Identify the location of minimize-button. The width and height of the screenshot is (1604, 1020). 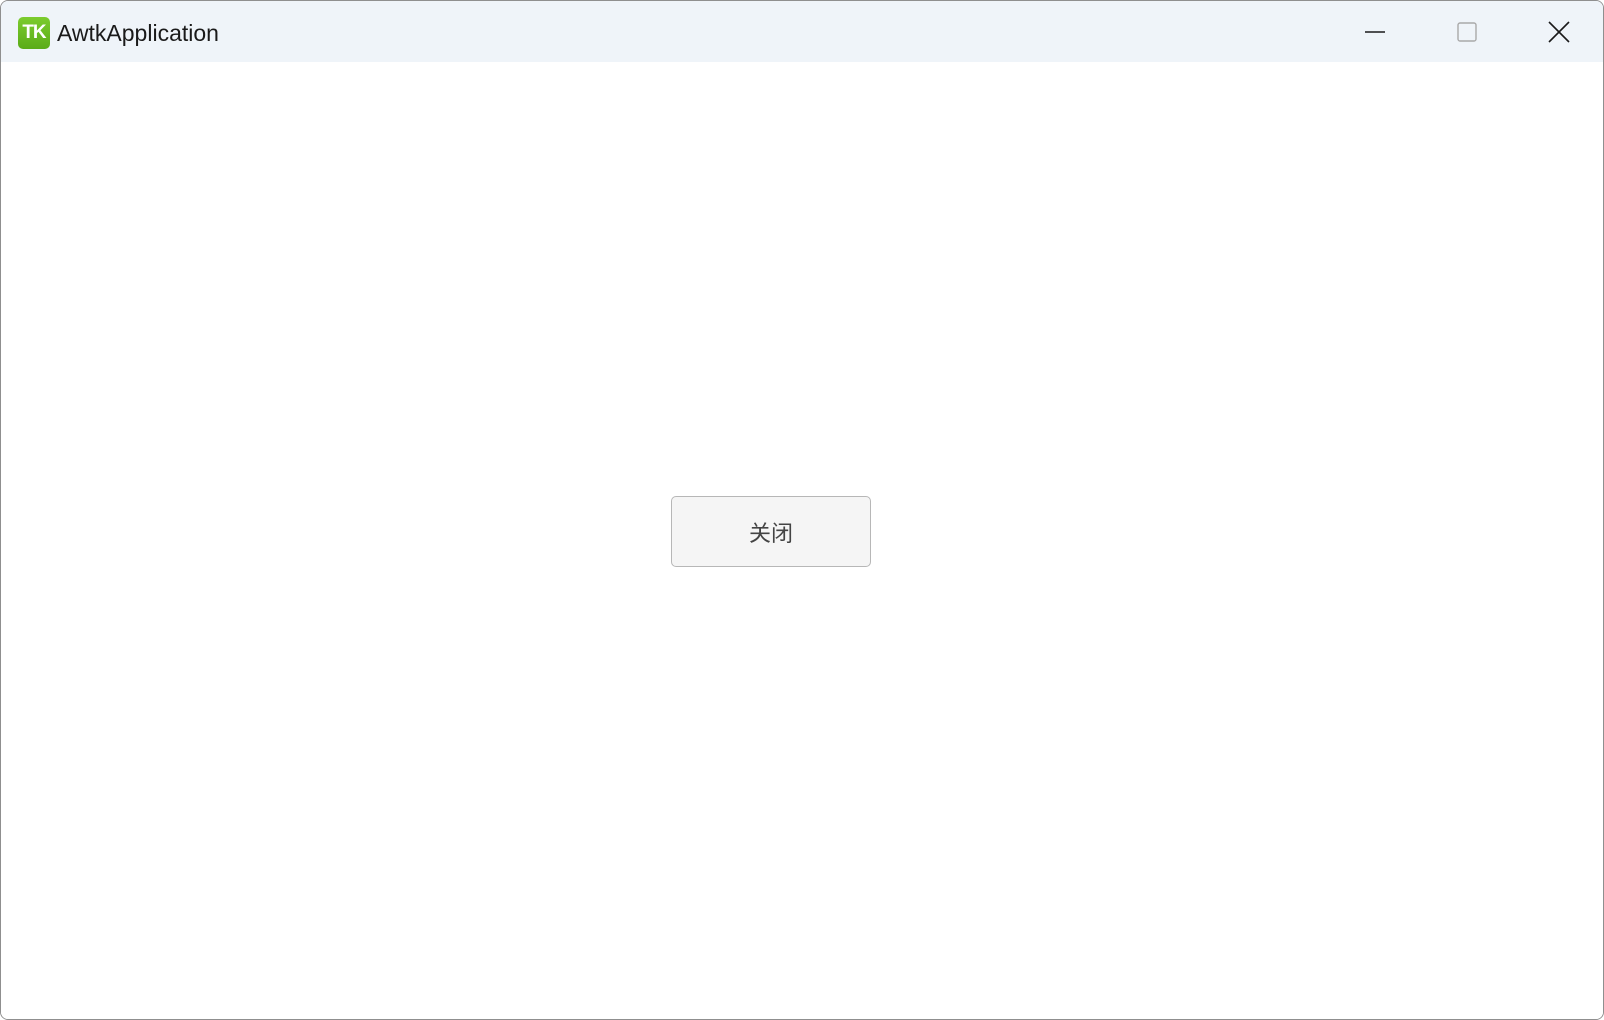
(1375, 31).